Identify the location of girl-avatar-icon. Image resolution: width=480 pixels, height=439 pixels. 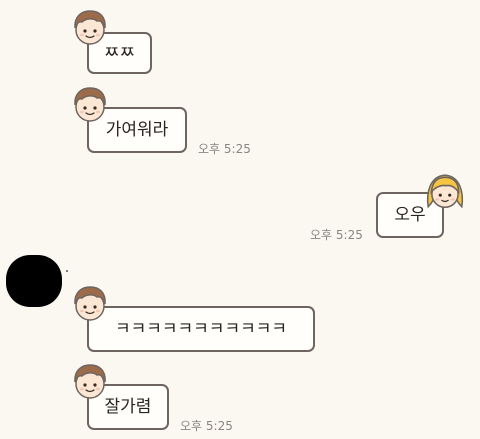
(445, 192).